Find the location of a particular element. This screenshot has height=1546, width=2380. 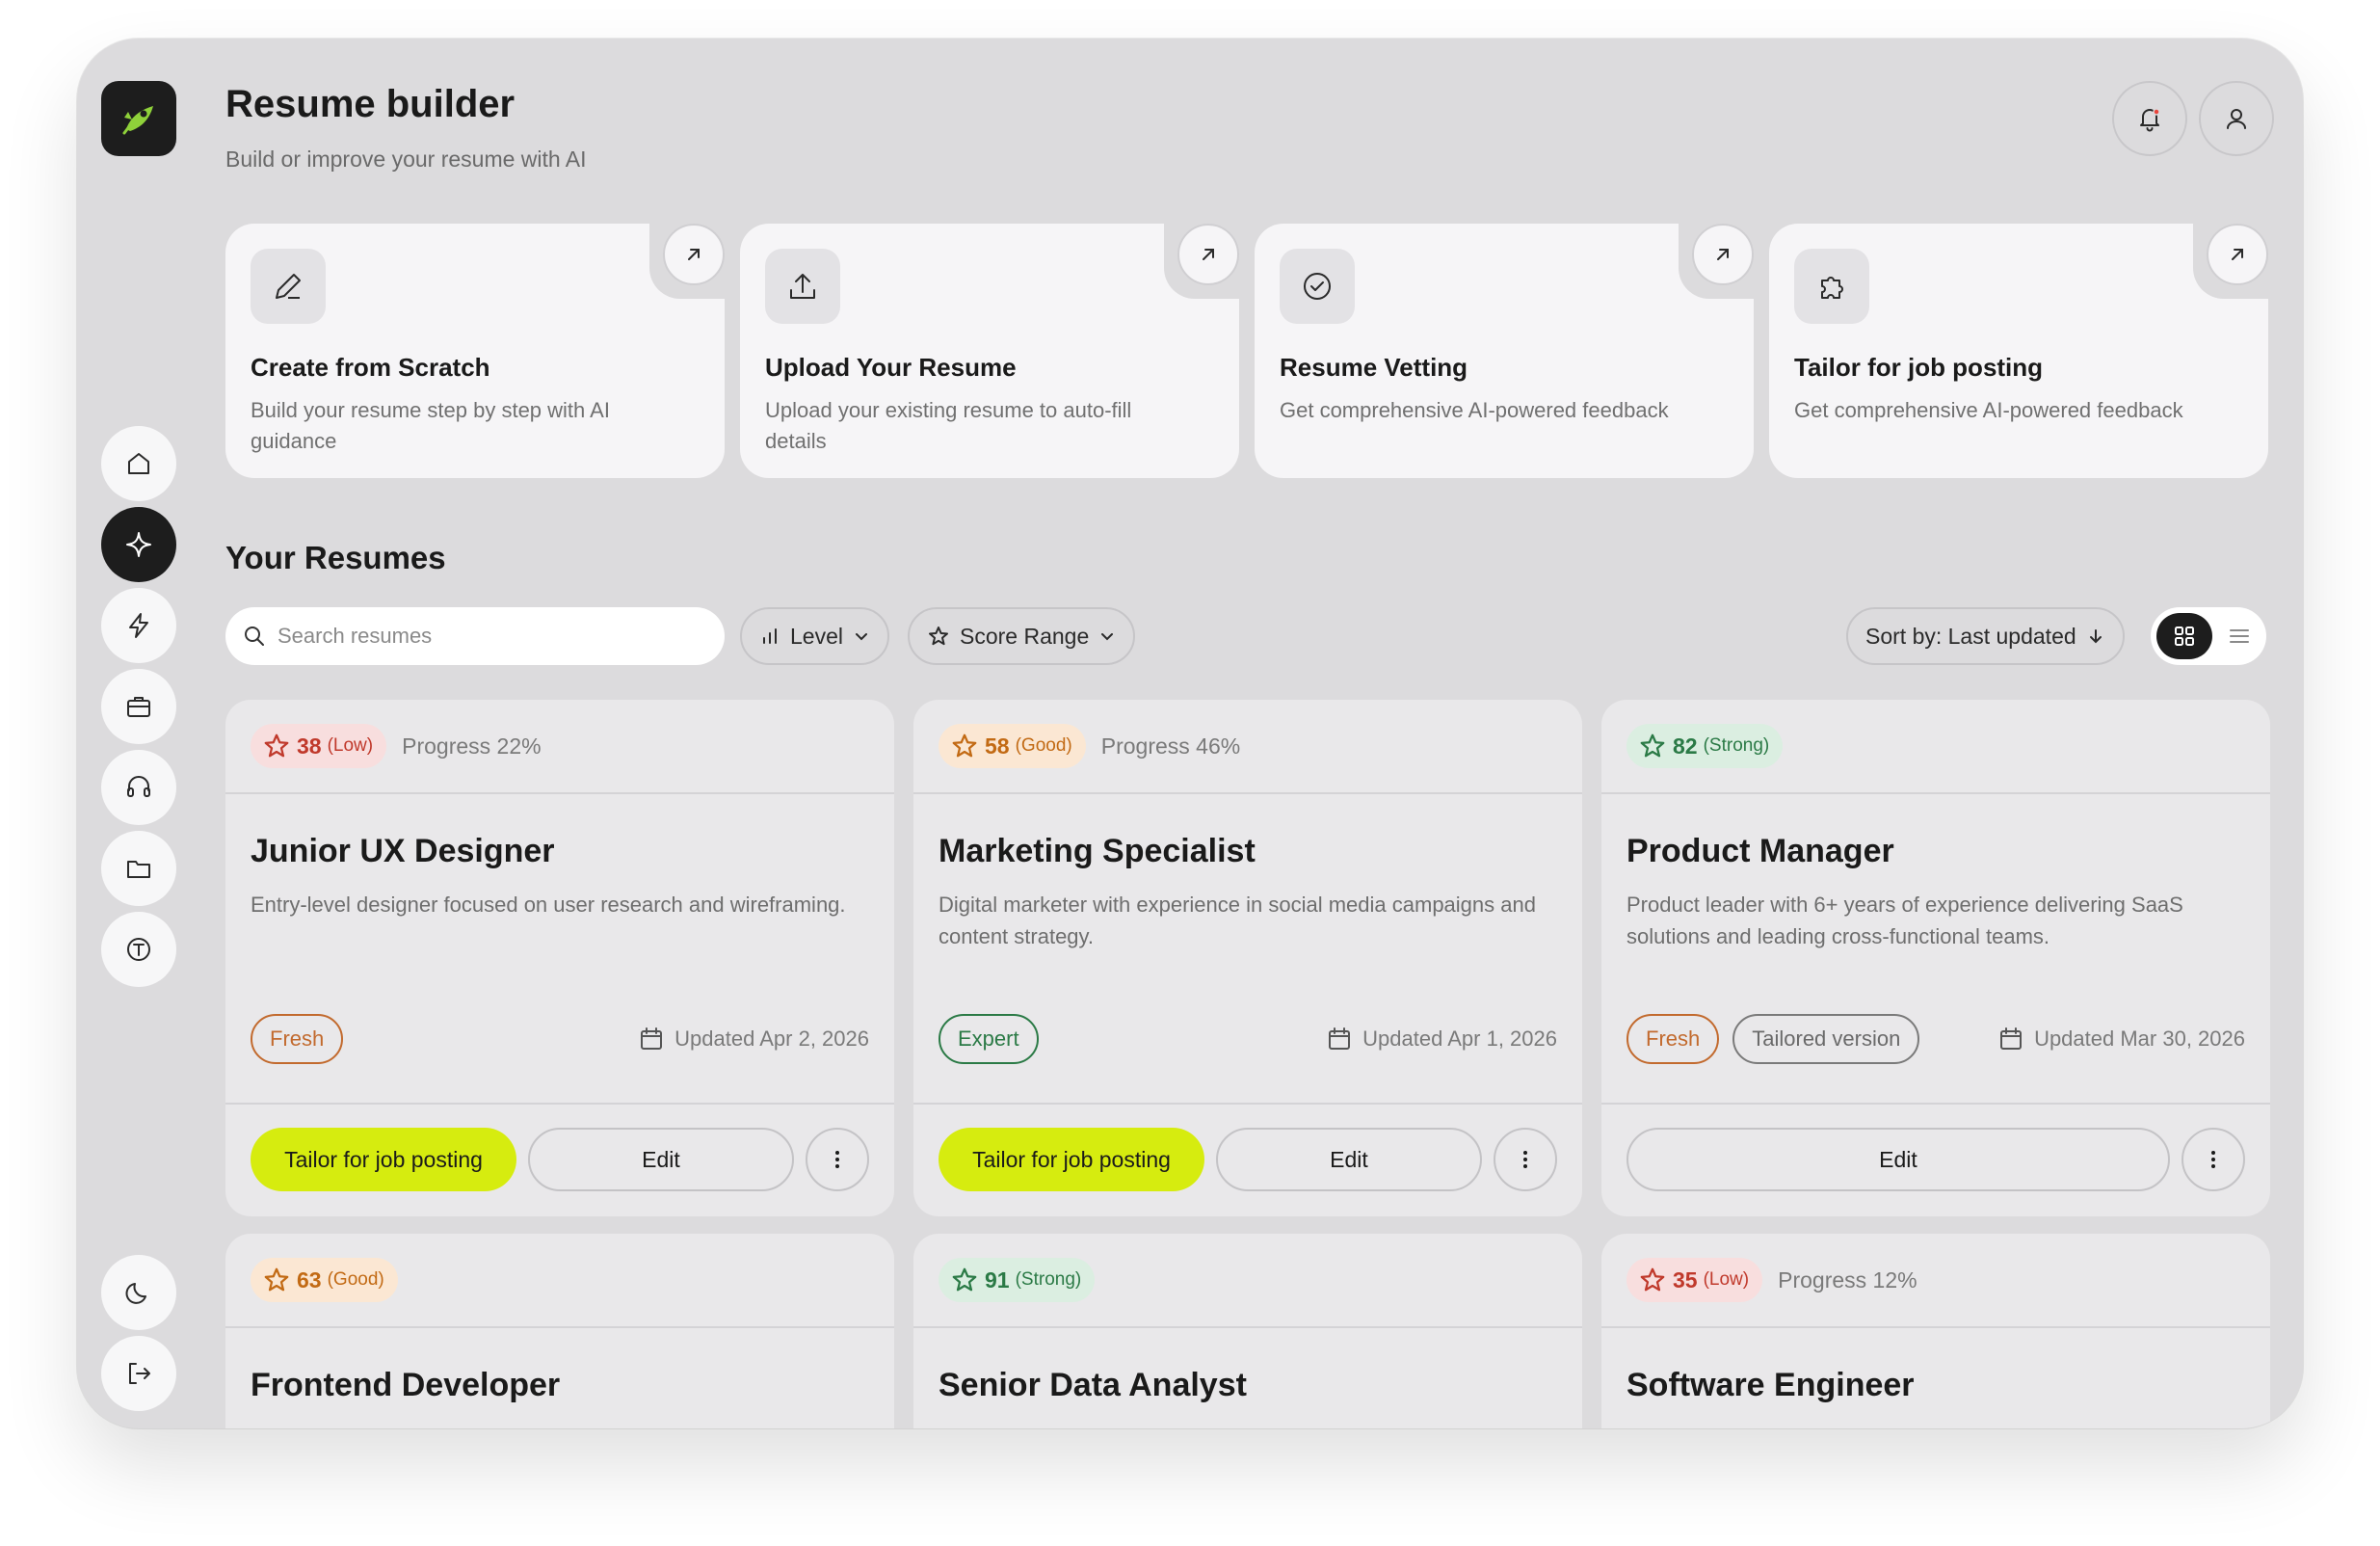

sidebar-item-home is located at coordinates (139, 463).